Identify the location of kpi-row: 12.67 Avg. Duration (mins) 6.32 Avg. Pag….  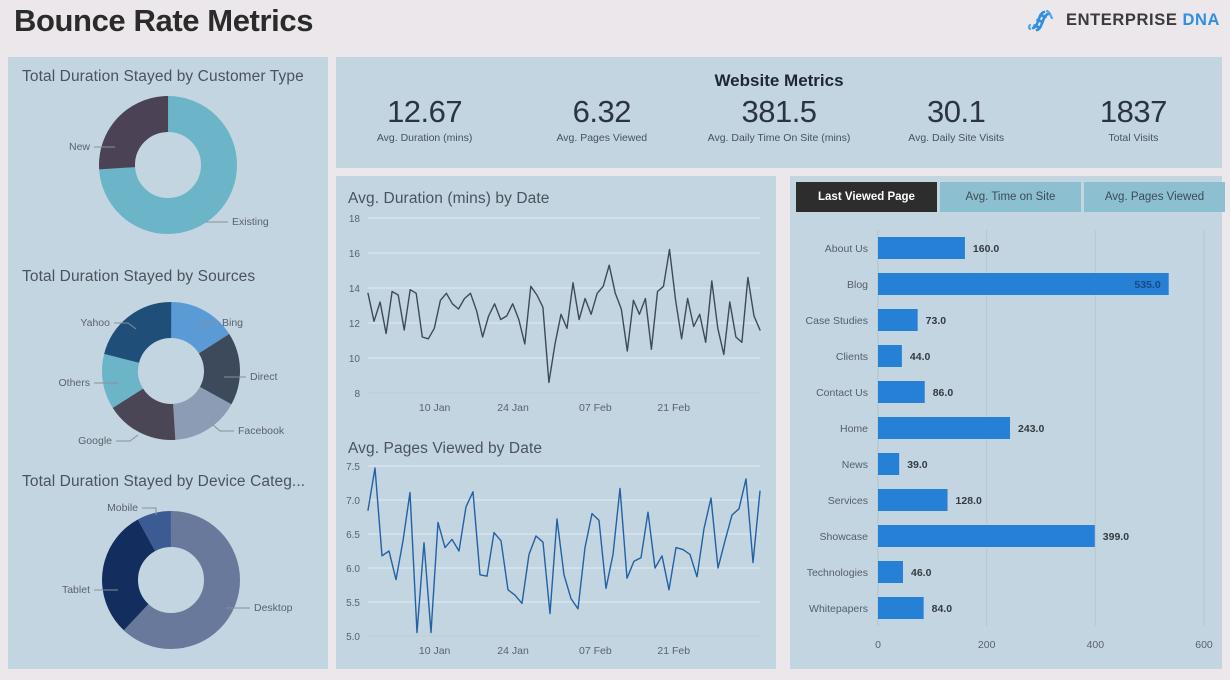
(779, 119).